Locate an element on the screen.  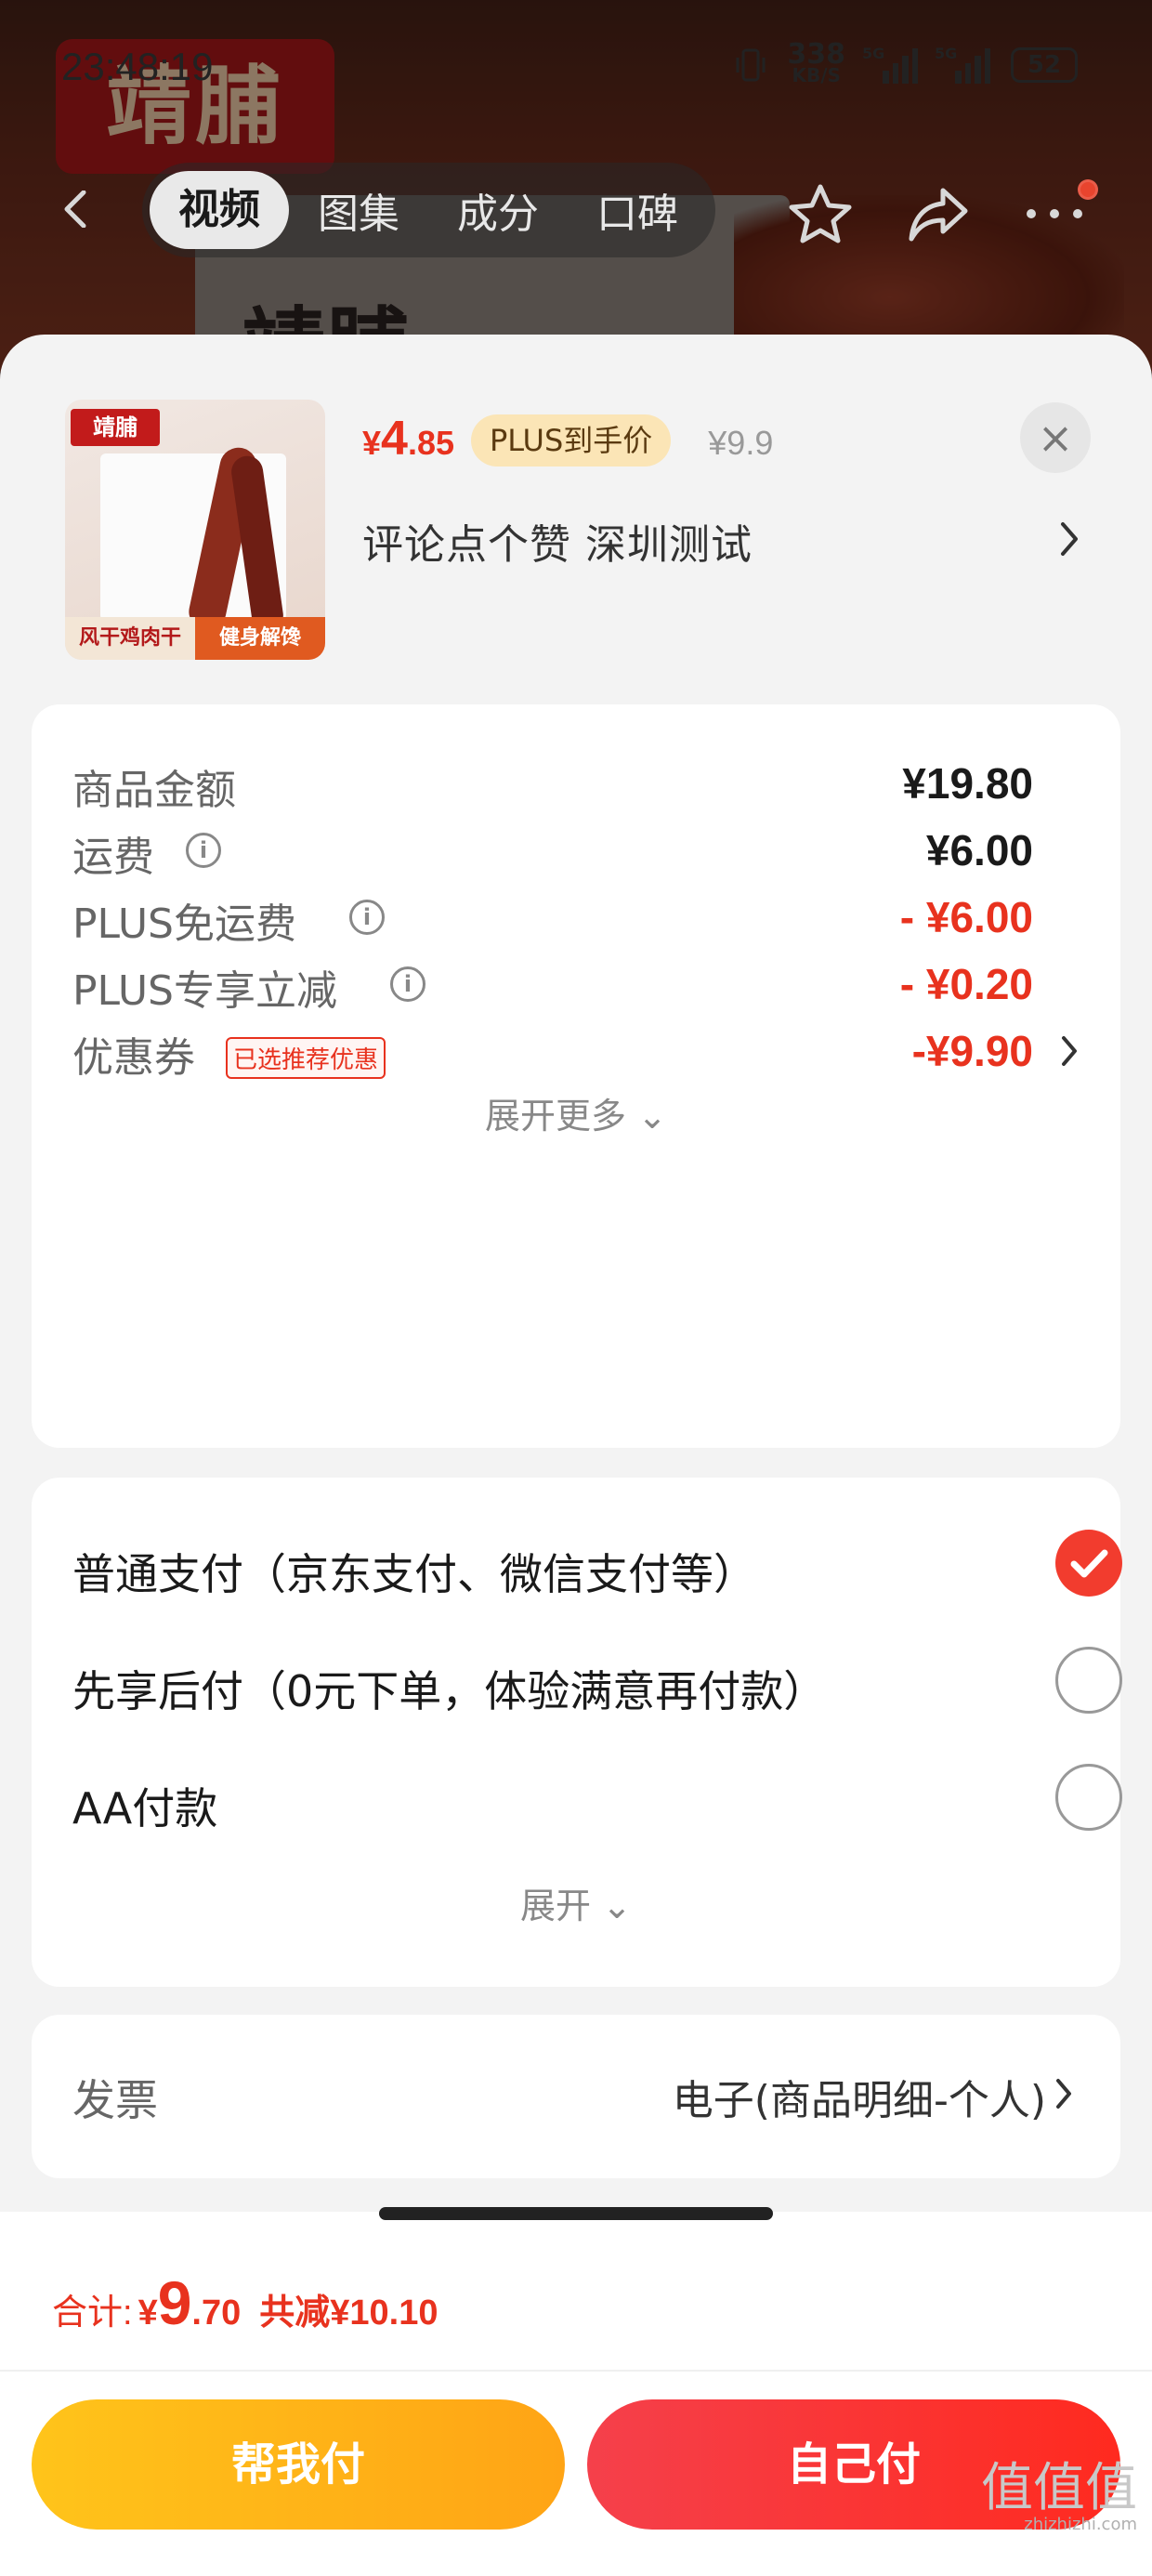
back-arrow-icon is located at coordinates (76, 209).